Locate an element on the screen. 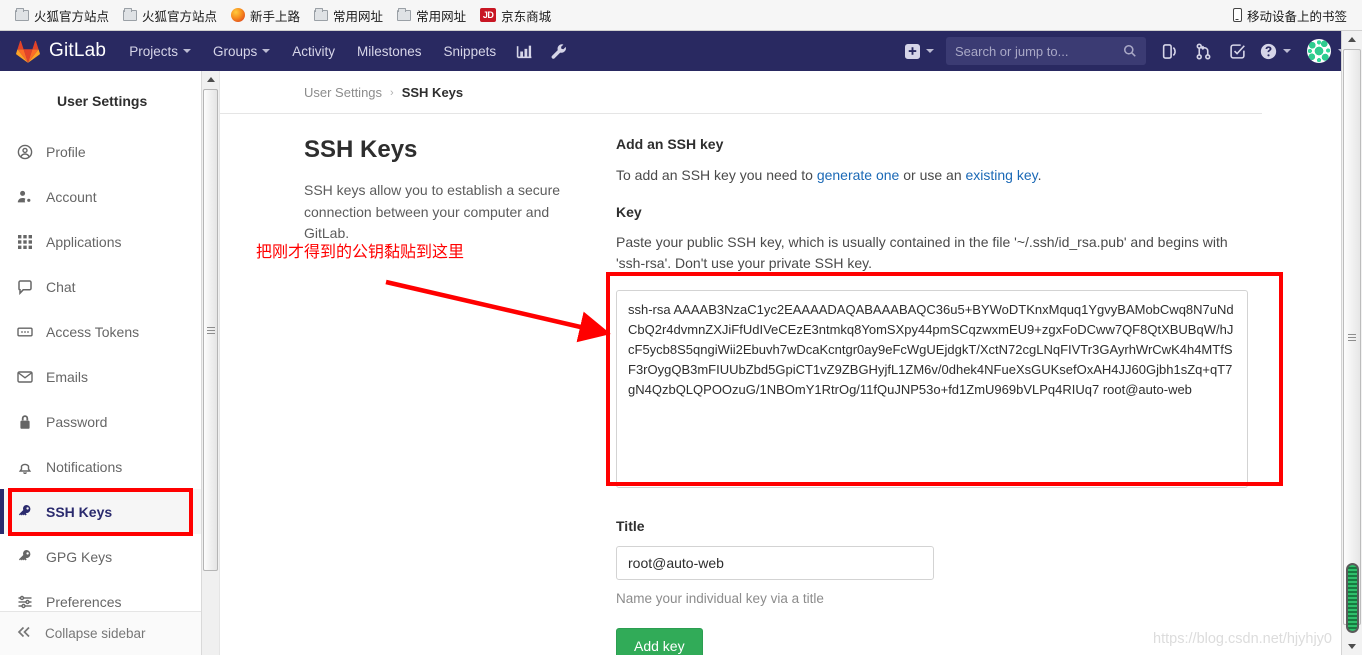 Image resolution: width=1362 pixels, height=655 pixels. new-item-plus-button is located at coordinates (919, 51).